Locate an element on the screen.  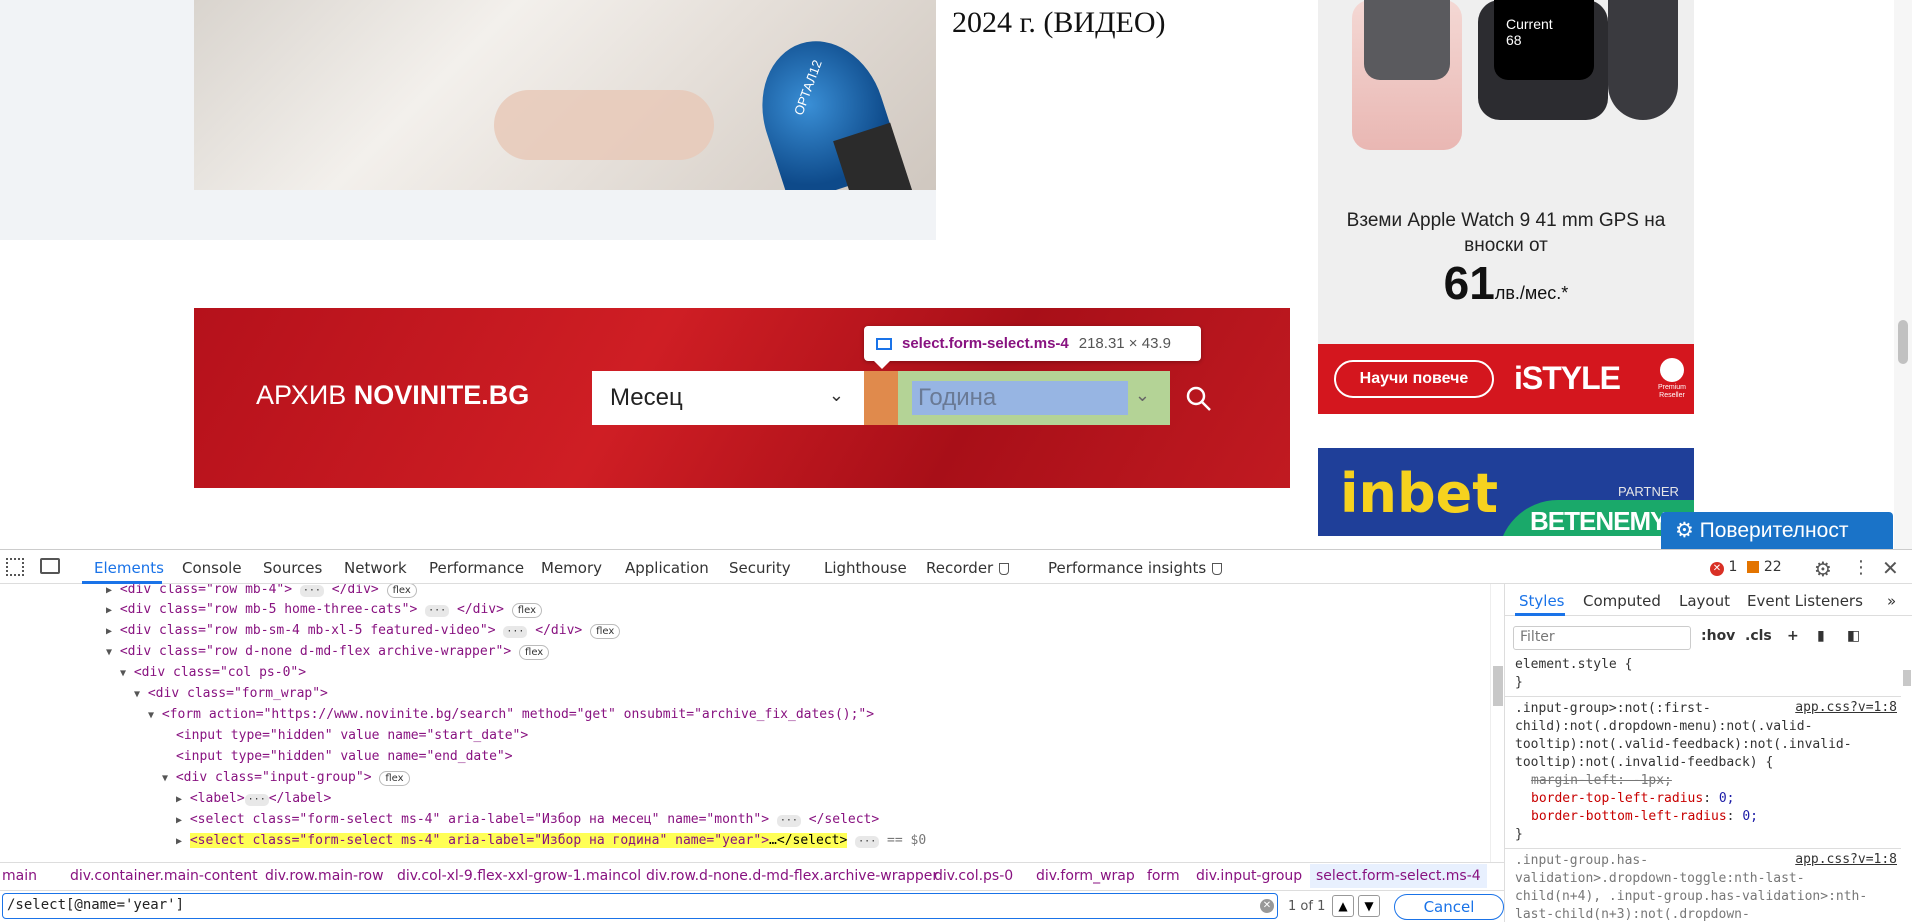
issues-counter: ✕ 1 22 is located at coordinates (1746, 567).